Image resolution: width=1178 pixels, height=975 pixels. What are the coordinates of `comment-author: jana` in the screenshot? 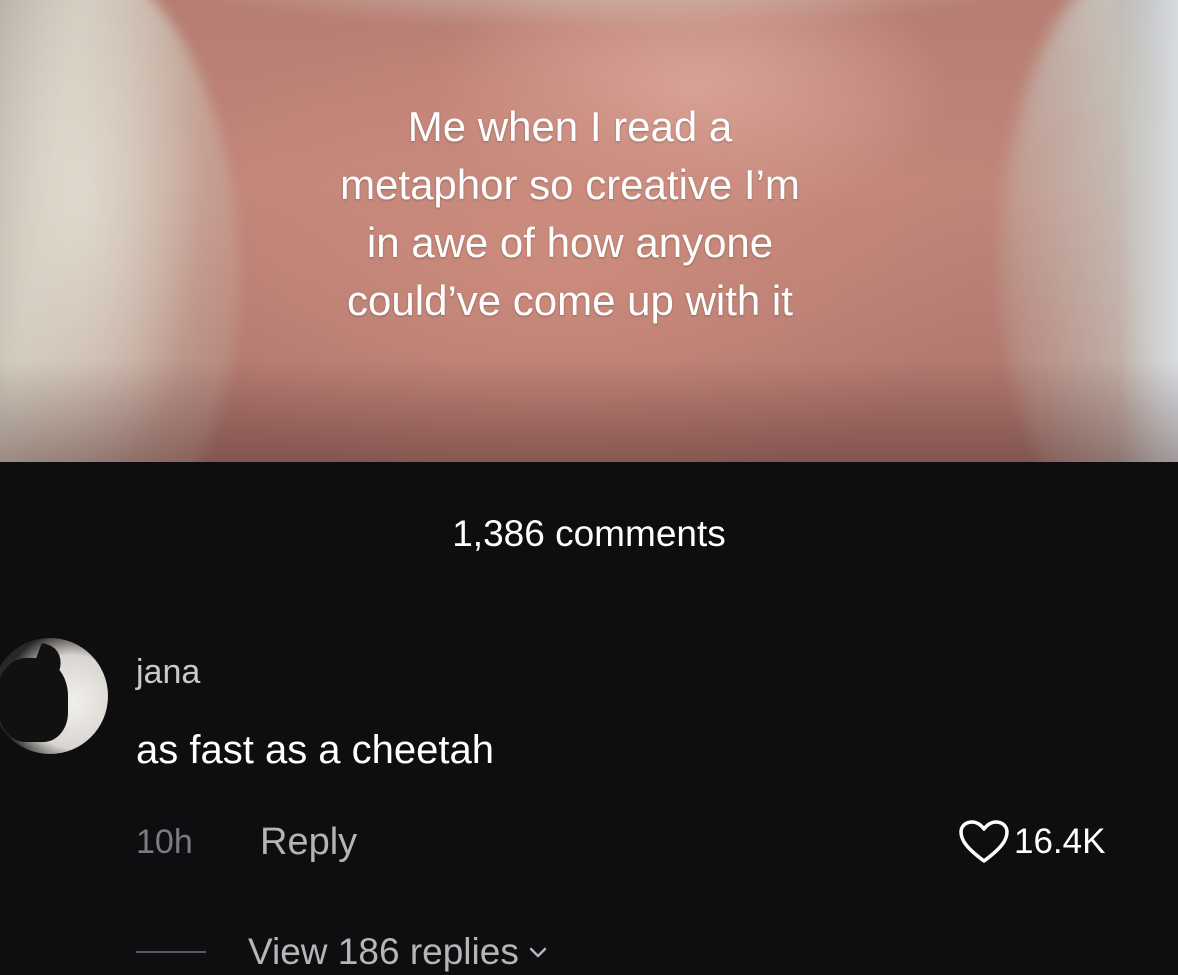 It's located at (168, 672).